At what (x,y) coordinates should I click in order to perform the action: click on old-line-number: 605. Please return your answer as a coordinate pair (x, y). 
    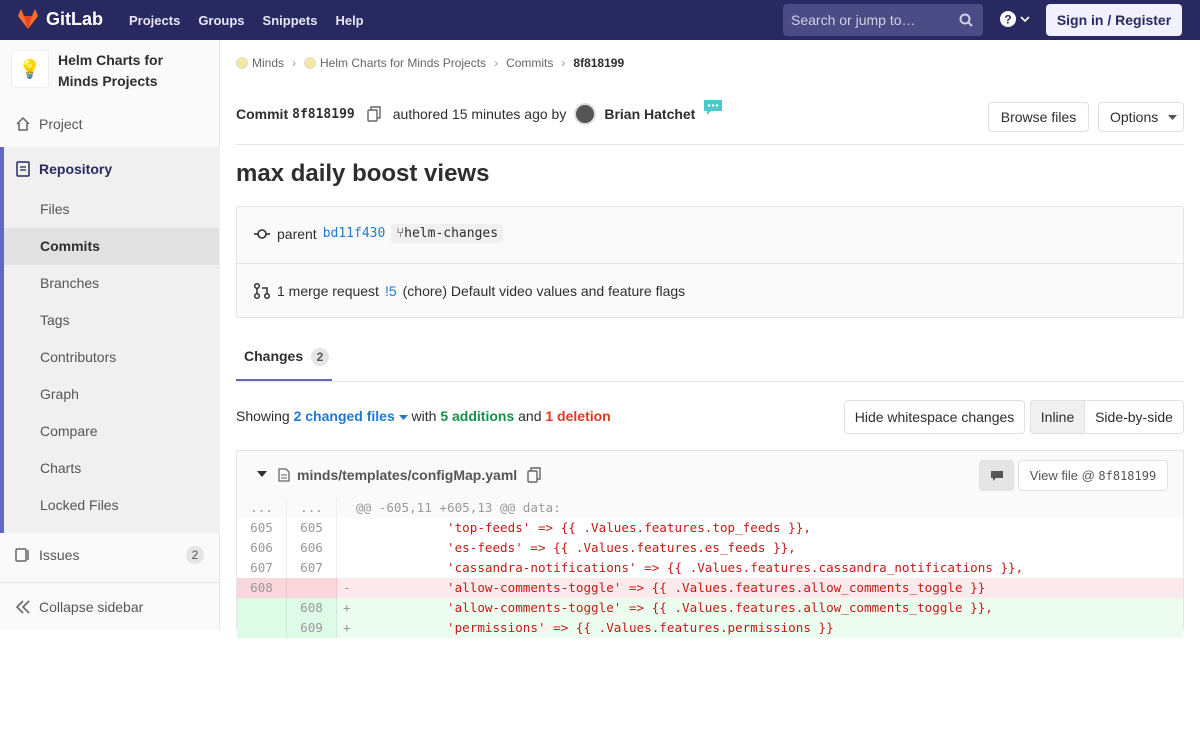
    Looking at the image, I should click on (262, 528).